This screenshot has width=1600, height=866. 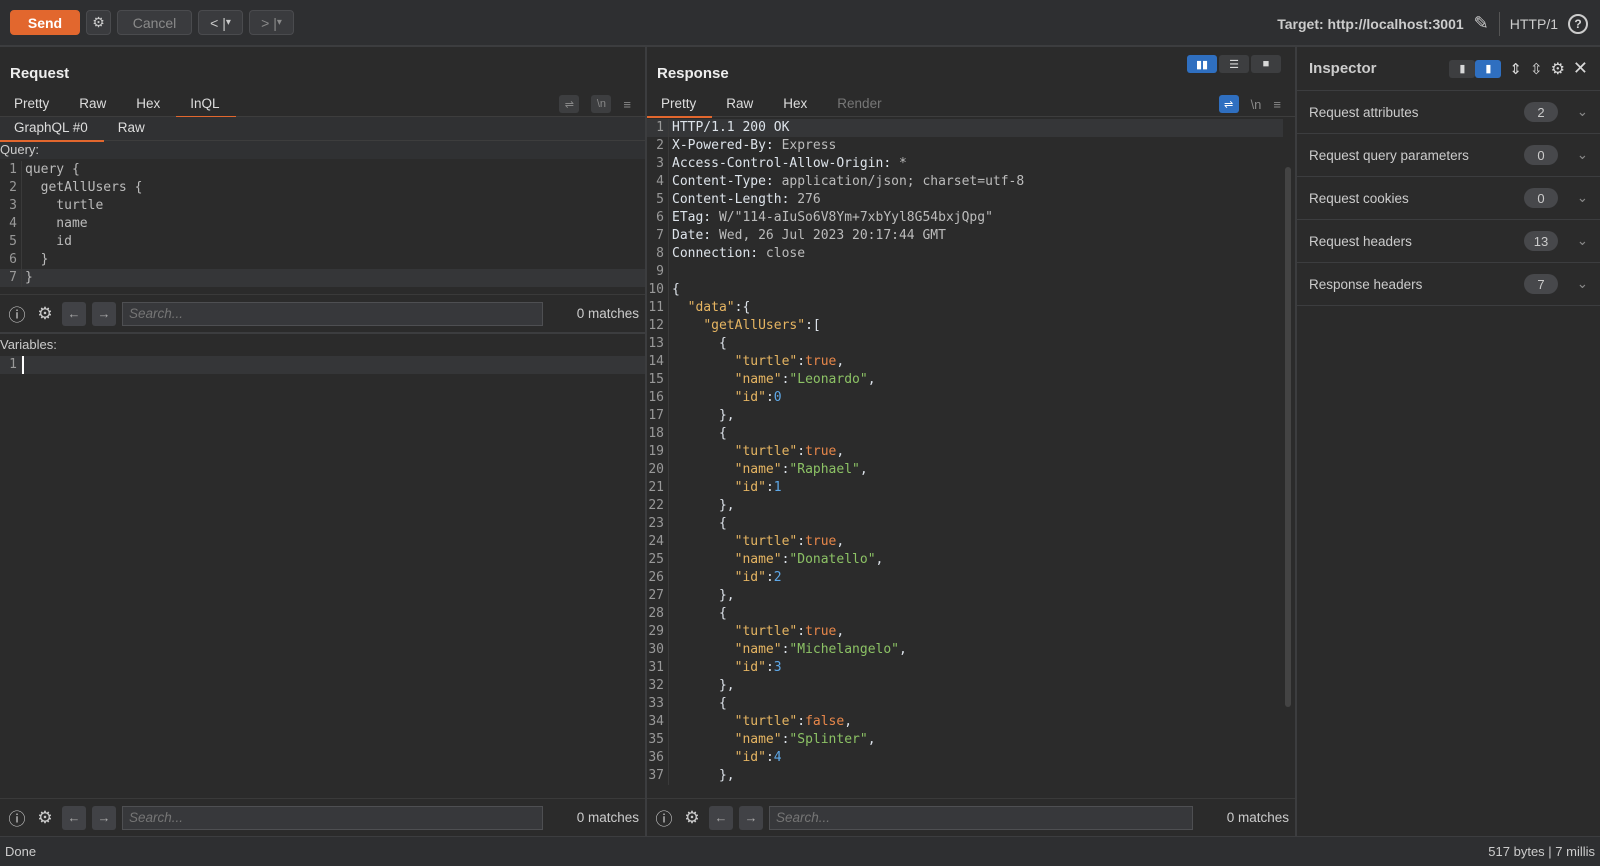 What do you see at coordinates (322, 105) in the screenshot?
I see `request-tabs: Pretty Raw Hex InQL ⇌ \n ≡` at bounding box center [322, 105].